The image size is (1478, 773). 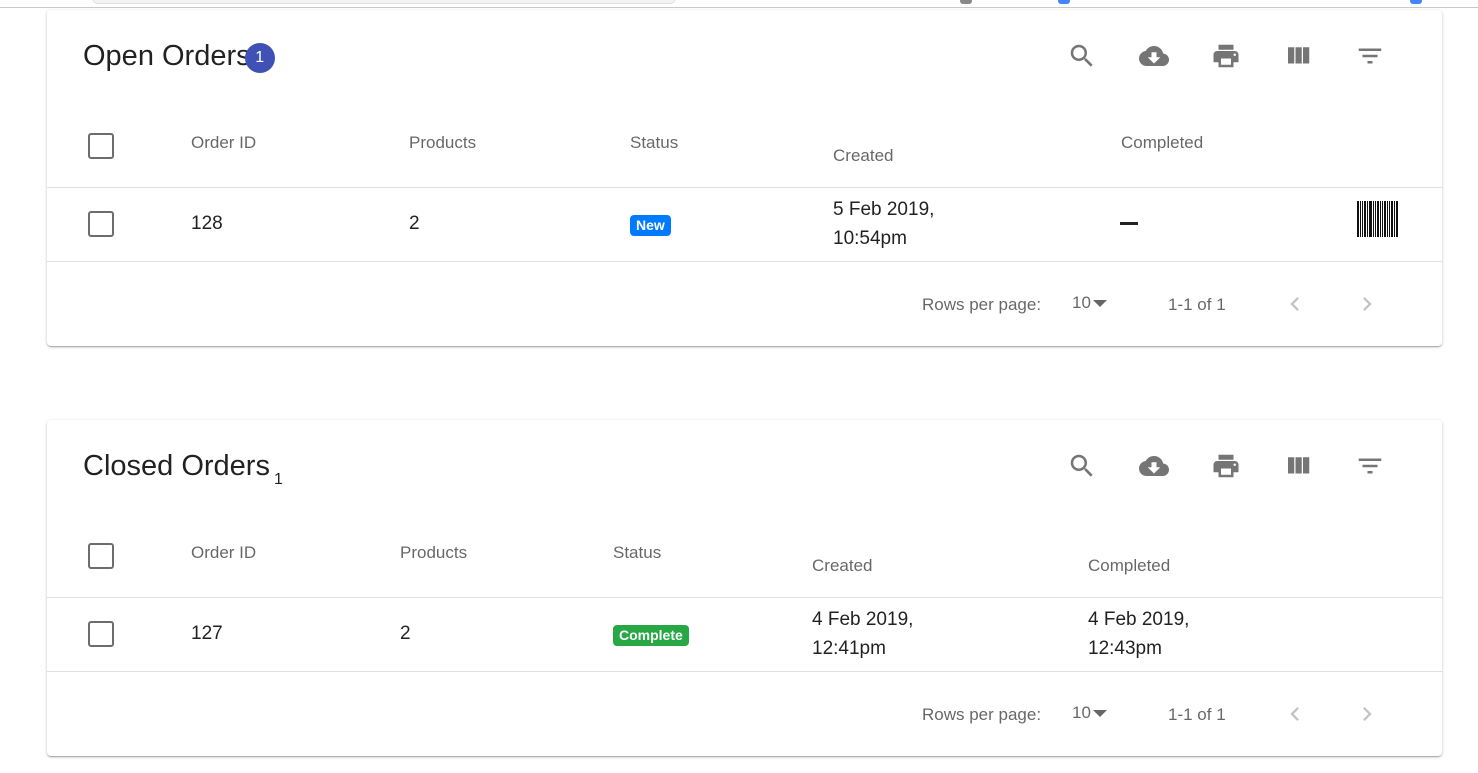 I want to click on closed-orders-title: Closed Orders 1, so click(x=183, y=473).